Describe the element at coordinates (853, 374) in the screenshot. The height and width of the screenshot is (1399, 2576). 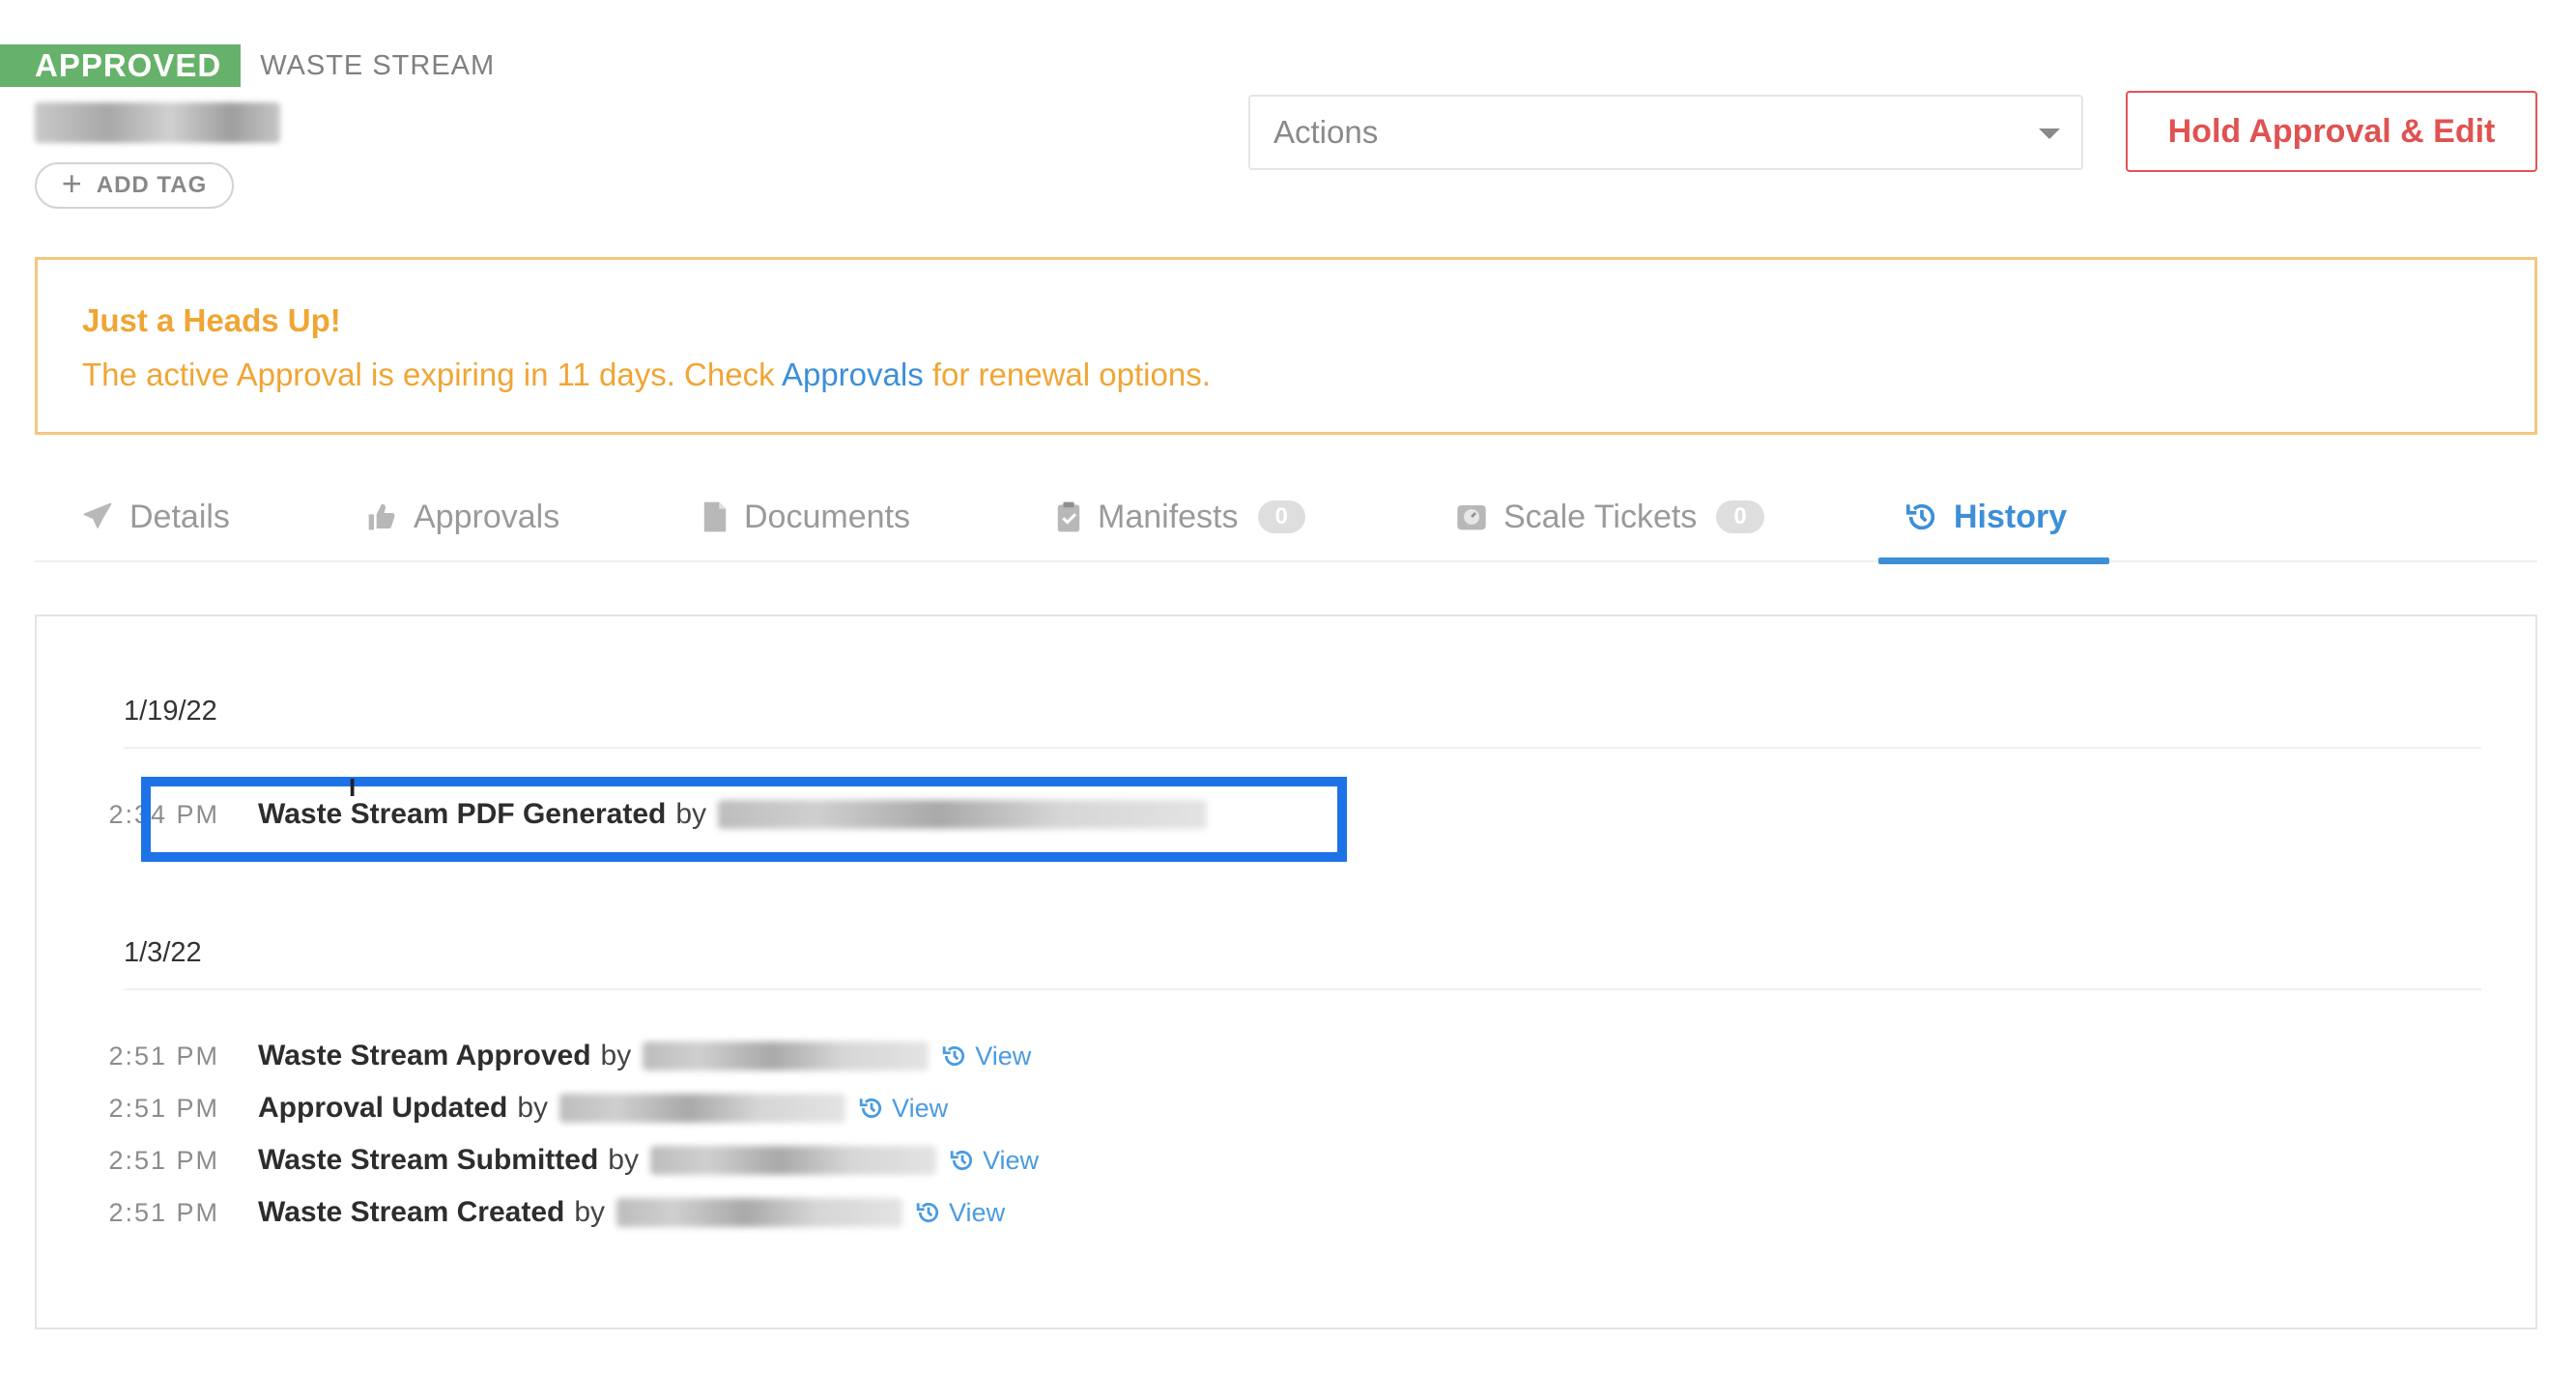
I see `approvals-link: Approvals` at that location.